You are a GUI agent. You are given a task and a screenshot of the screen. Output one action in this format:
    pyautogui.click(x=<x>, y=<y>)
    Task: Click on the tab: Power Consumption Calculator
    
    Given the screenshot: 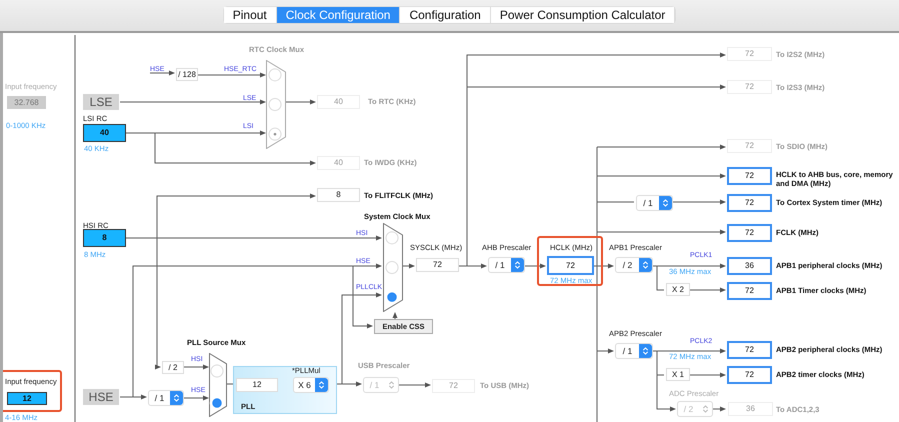 What is the action you would take?
    pyautogui.click(x=583, y=15)
    